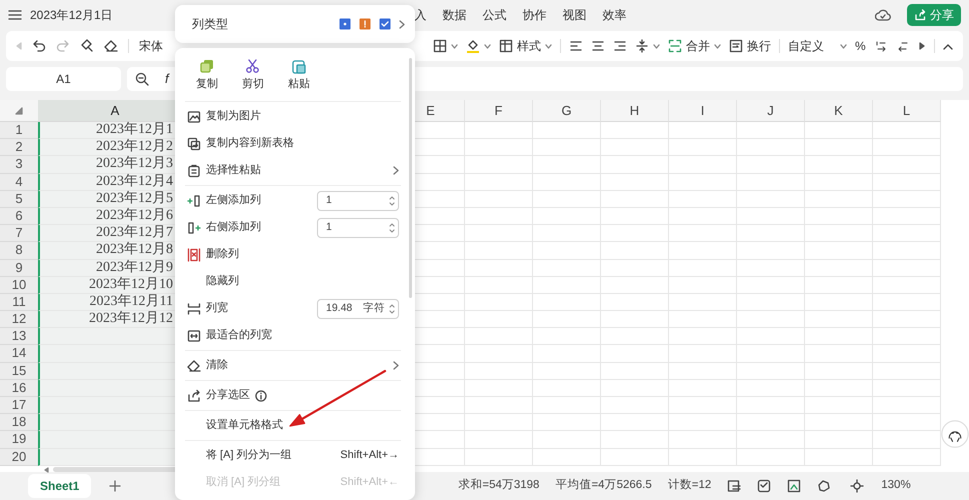 This screenshot has width=969, height=500. What do you see at coordinates (19, 371) in the screenshot?
I see `row-header: 15` at bounding box center [19, 371].